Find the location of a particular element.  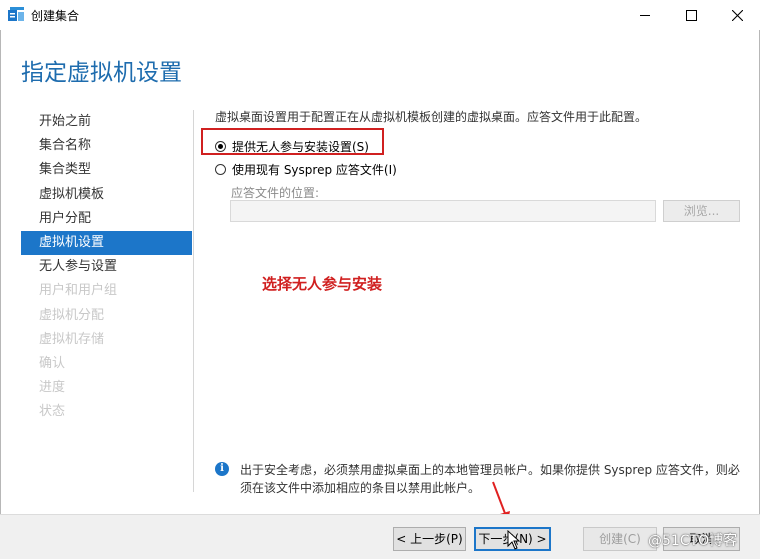

nav-divider is located at coordinates (193, 301).